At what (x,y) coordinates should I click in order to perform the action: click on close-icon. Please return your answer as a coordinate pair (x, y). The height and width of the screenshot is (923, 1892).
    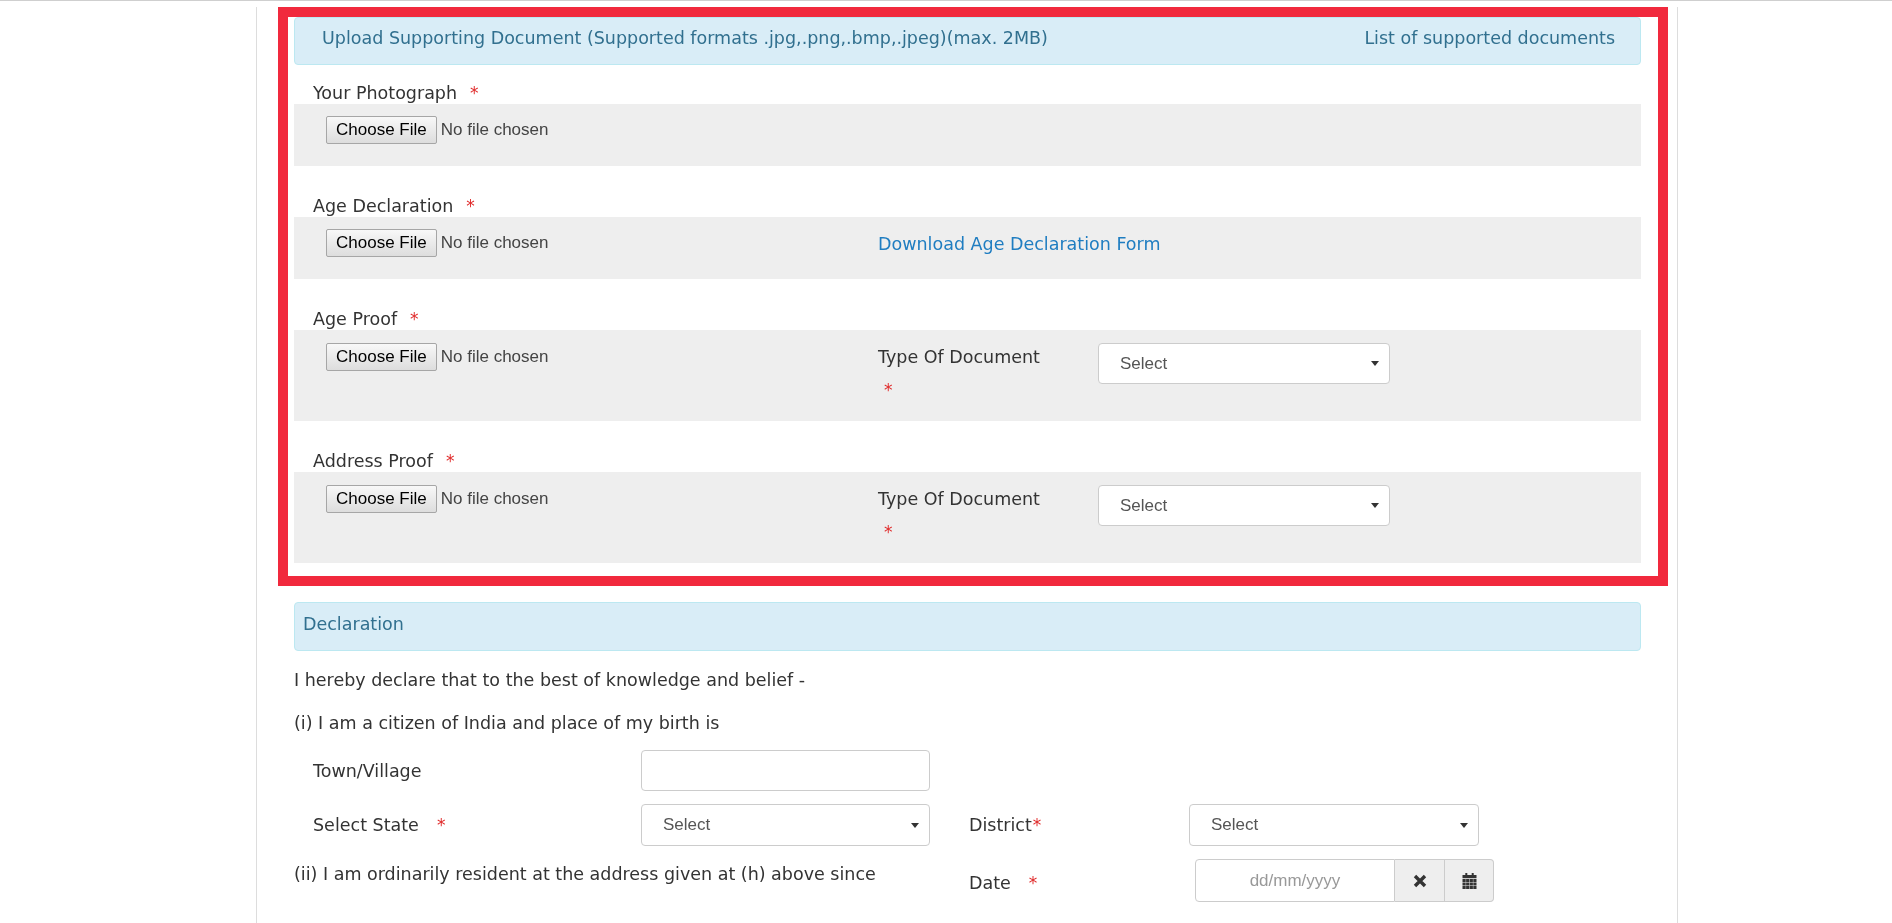
    Looking at the image, I should click on (1419, 880).